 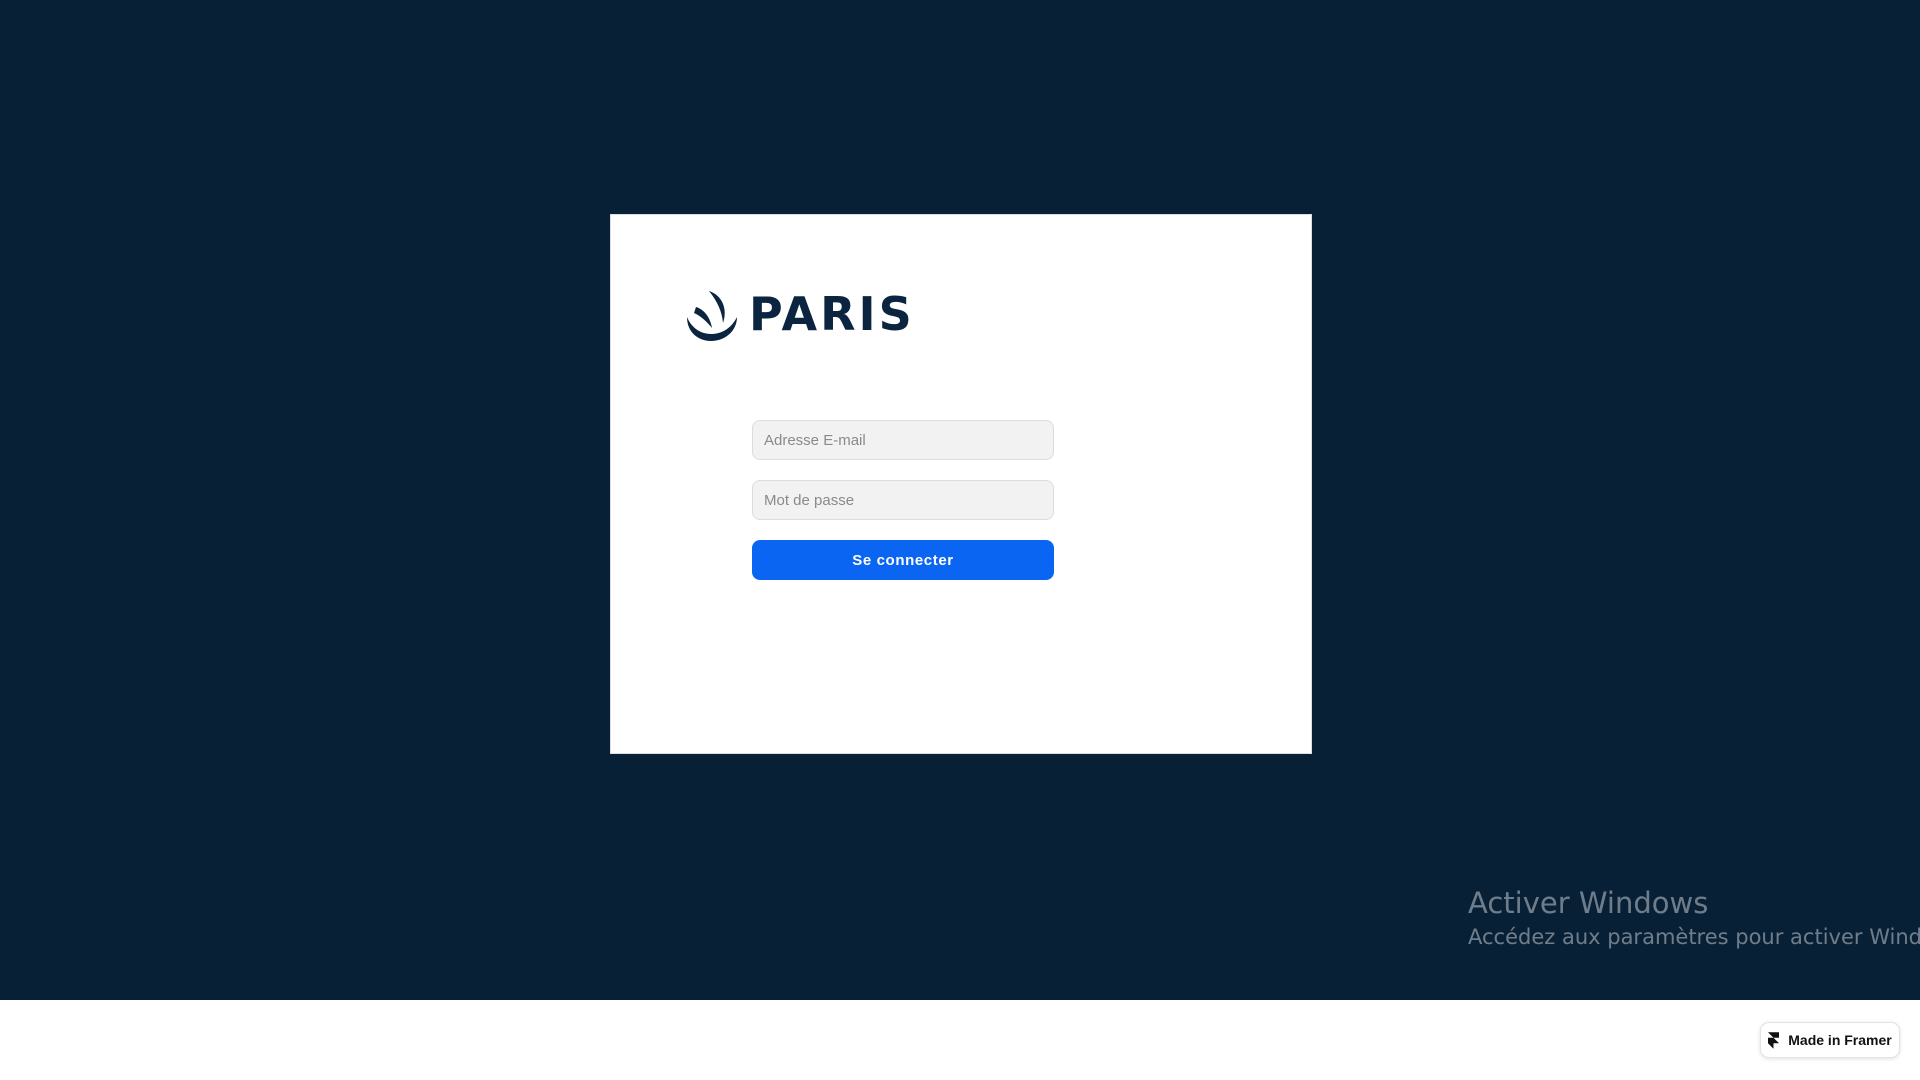 What do you see at coordinates (712, 316) in the screenshot?
I see `paris-ship-logo-icon` at bounding box center [712, 316].